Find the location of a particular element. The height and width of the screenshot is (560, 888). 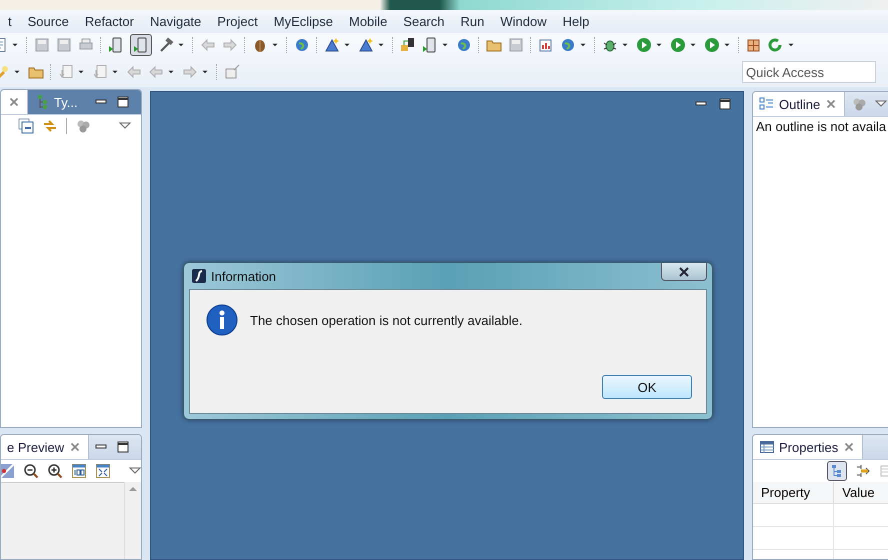

menu-item: Window is located at coordinates (523, 21).